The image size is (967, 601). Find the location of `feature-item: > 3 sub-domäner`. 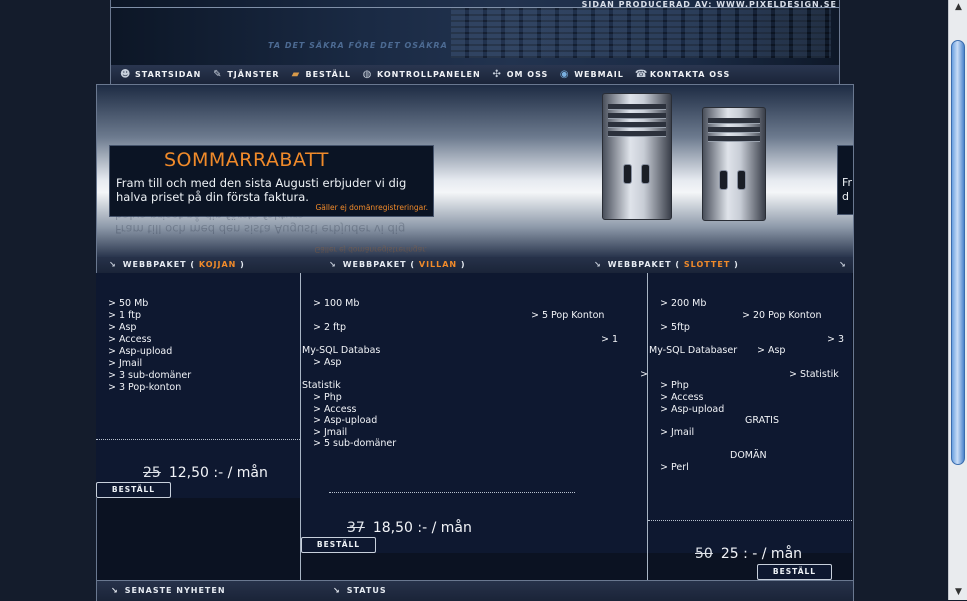

feature-item: > 3 sub-domäner is located at coordinates (150, 375).